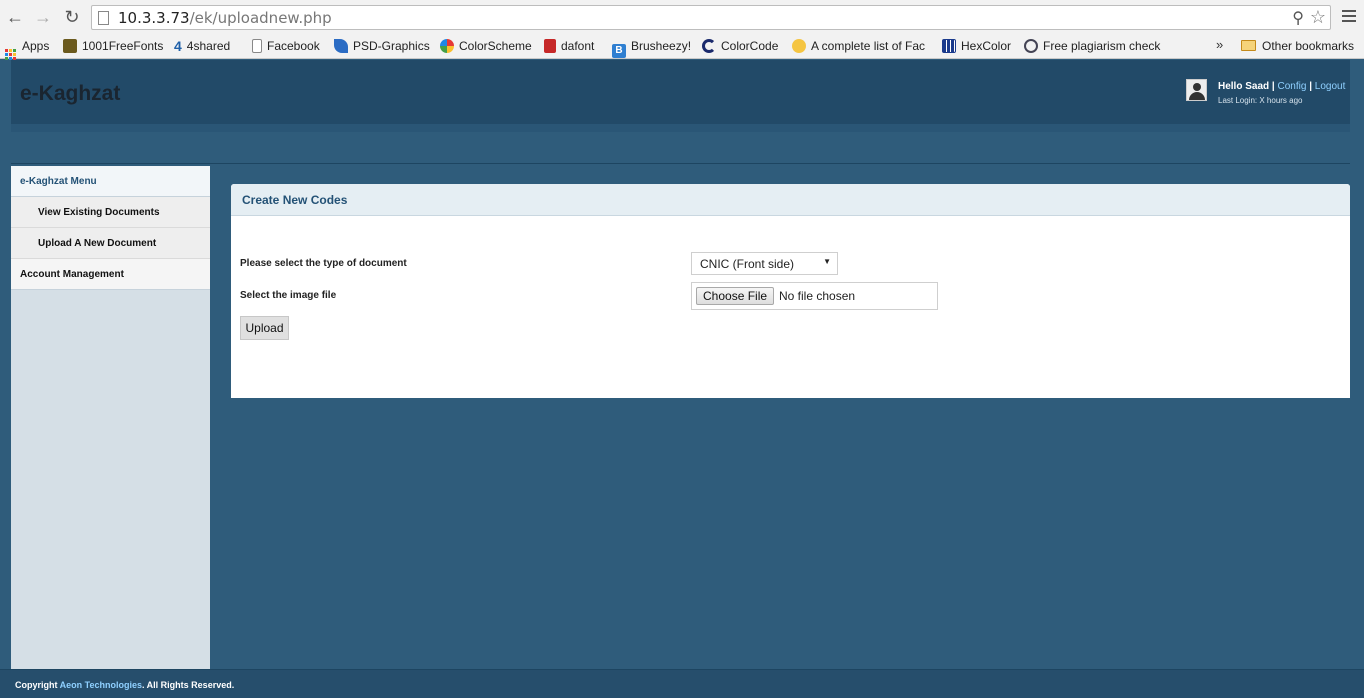  What do you see at coordinates (260, 18) in the screenshot?
I see `url-path: /ek/uploadnew.php` at bounding box center [260, 18].